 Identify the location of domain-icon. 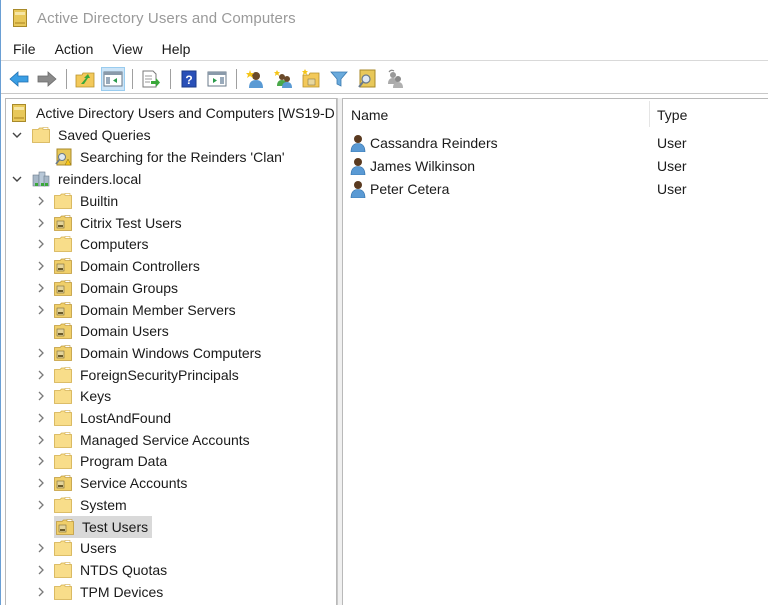
(41, 179).